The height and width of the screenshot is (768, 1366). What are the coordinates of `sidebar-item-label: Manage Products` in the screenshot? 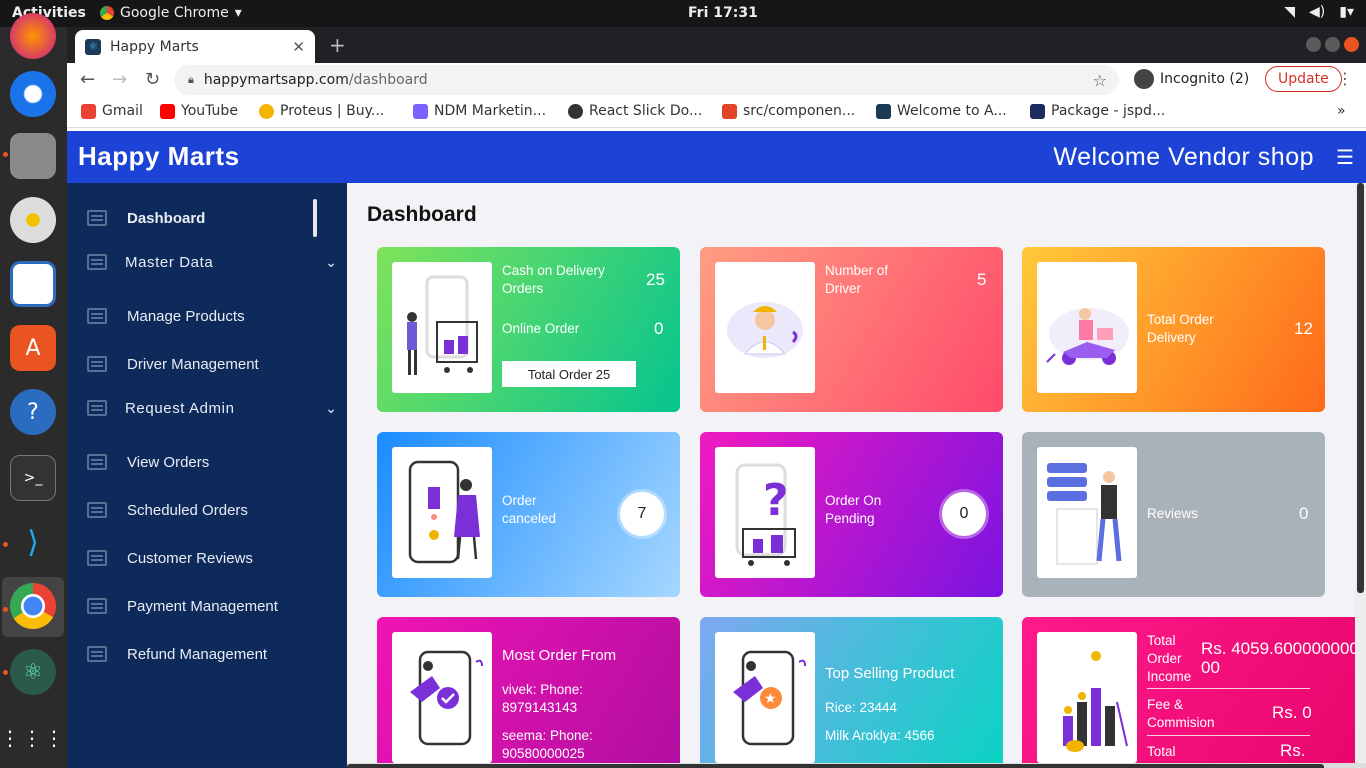 It's located at (186, 316).